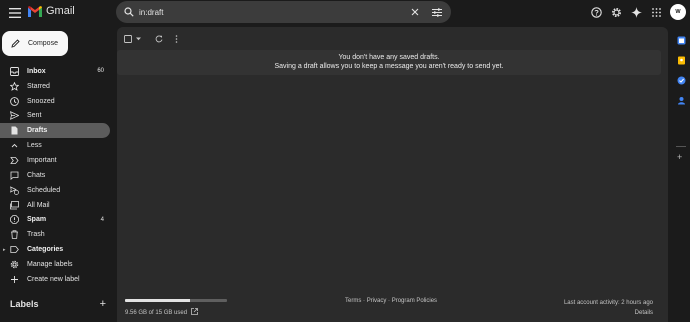  What do you see at coordinates (24, 304) in the screenshot?
I see `labels-title: Labels` at bounding box center [24, 304].